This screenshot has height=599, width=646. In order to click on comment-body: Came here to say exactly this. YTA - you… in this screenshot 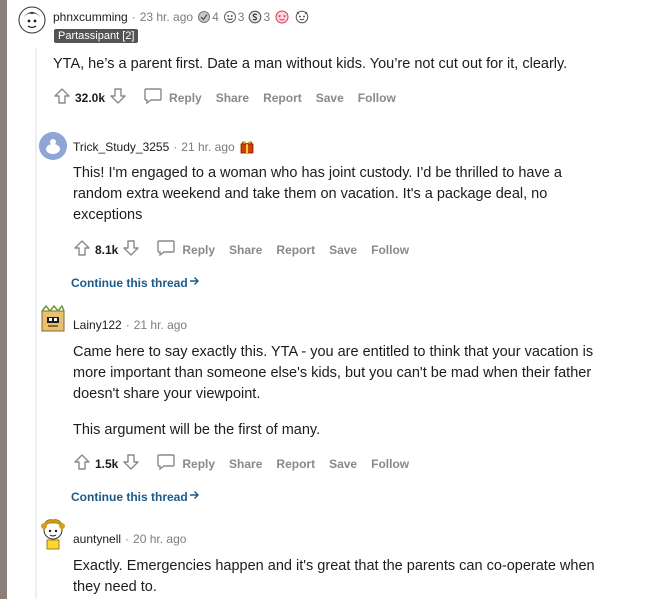, I will do `click(335, 391)`.